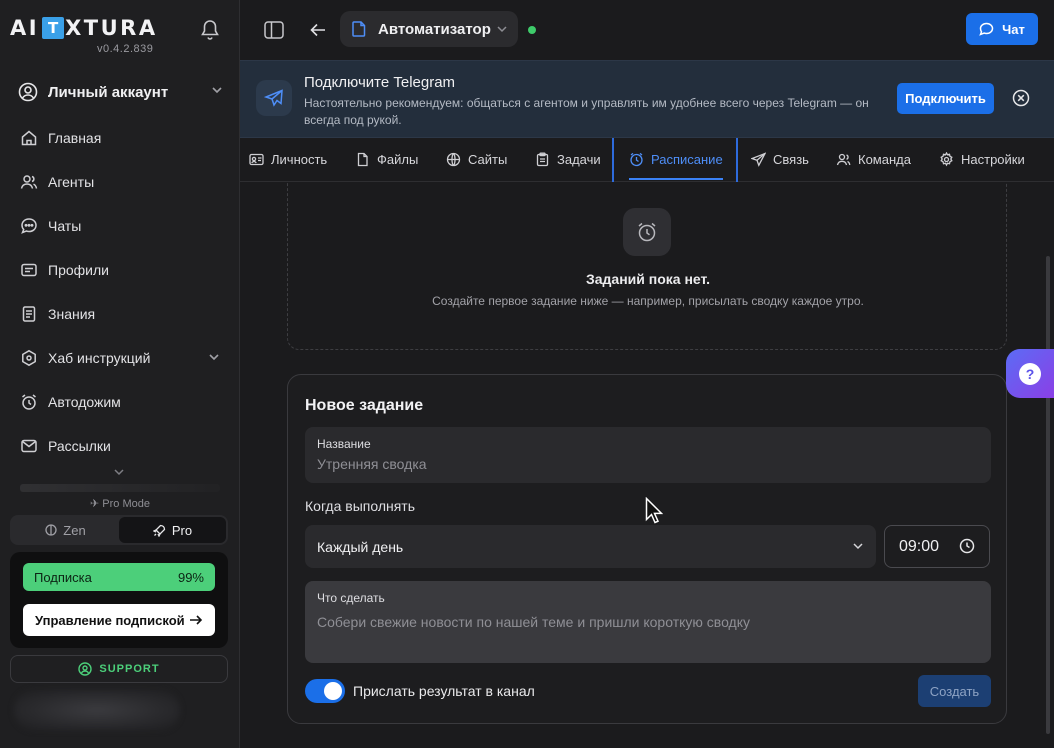  What do you see at coordinates (647, 30) in the screenshot?
I see `top-bar: Автоматизатор Чат` at bounding box center [647, 30].